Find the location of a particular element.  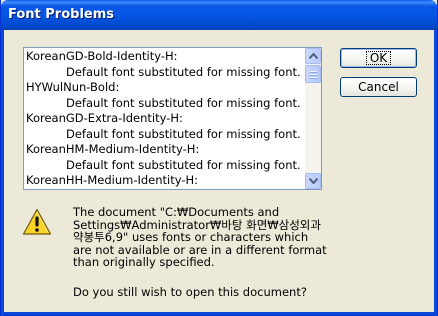

arrow-down-icon is located at coordinates (313, 181).